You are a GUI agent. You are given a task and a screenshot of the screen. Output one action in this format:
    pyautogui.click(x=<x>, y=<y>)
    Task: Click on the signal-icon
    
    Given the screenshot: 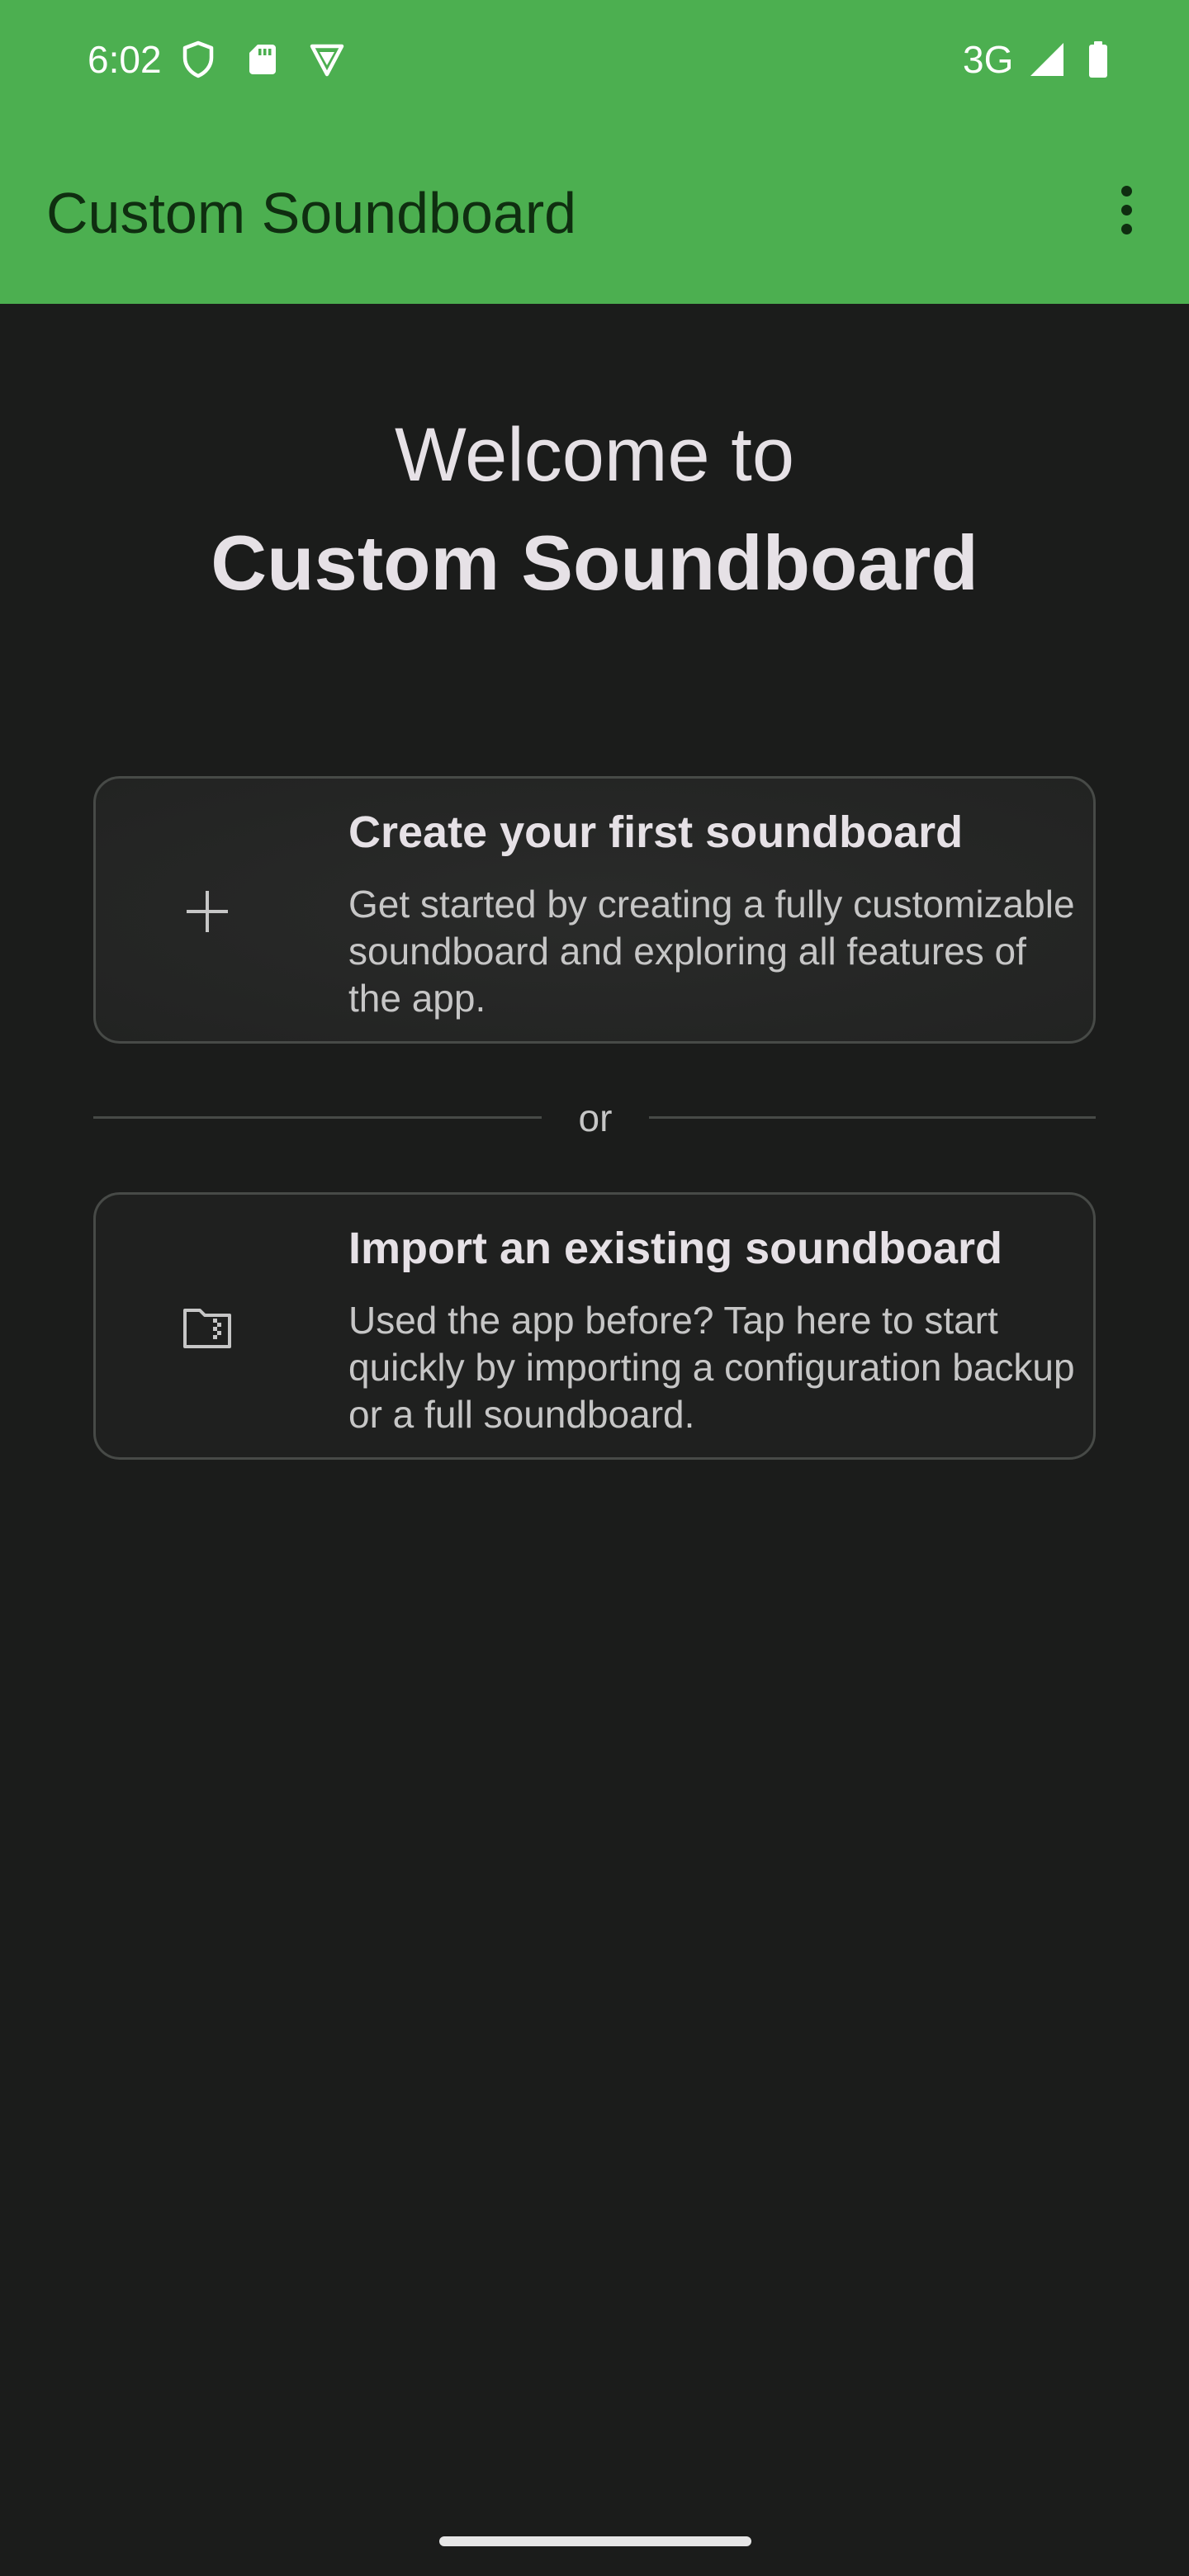 What is the action you would take?
    pyautogui.click(x=1046, y=59)
    